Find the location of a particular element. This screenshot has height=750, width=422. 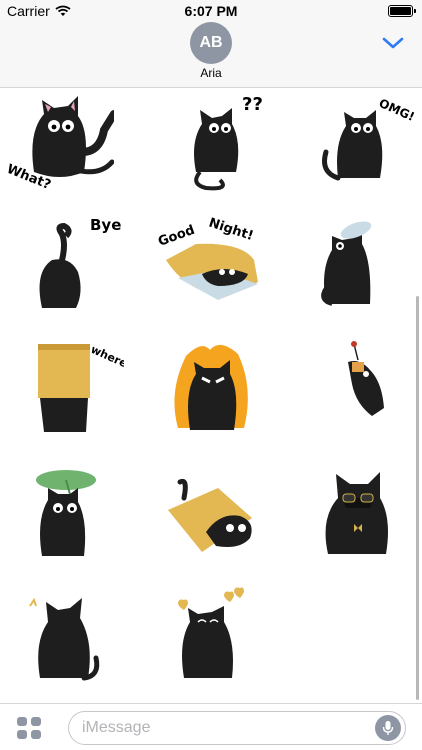

sticker-where: where? is located at coordinates (74, 384).